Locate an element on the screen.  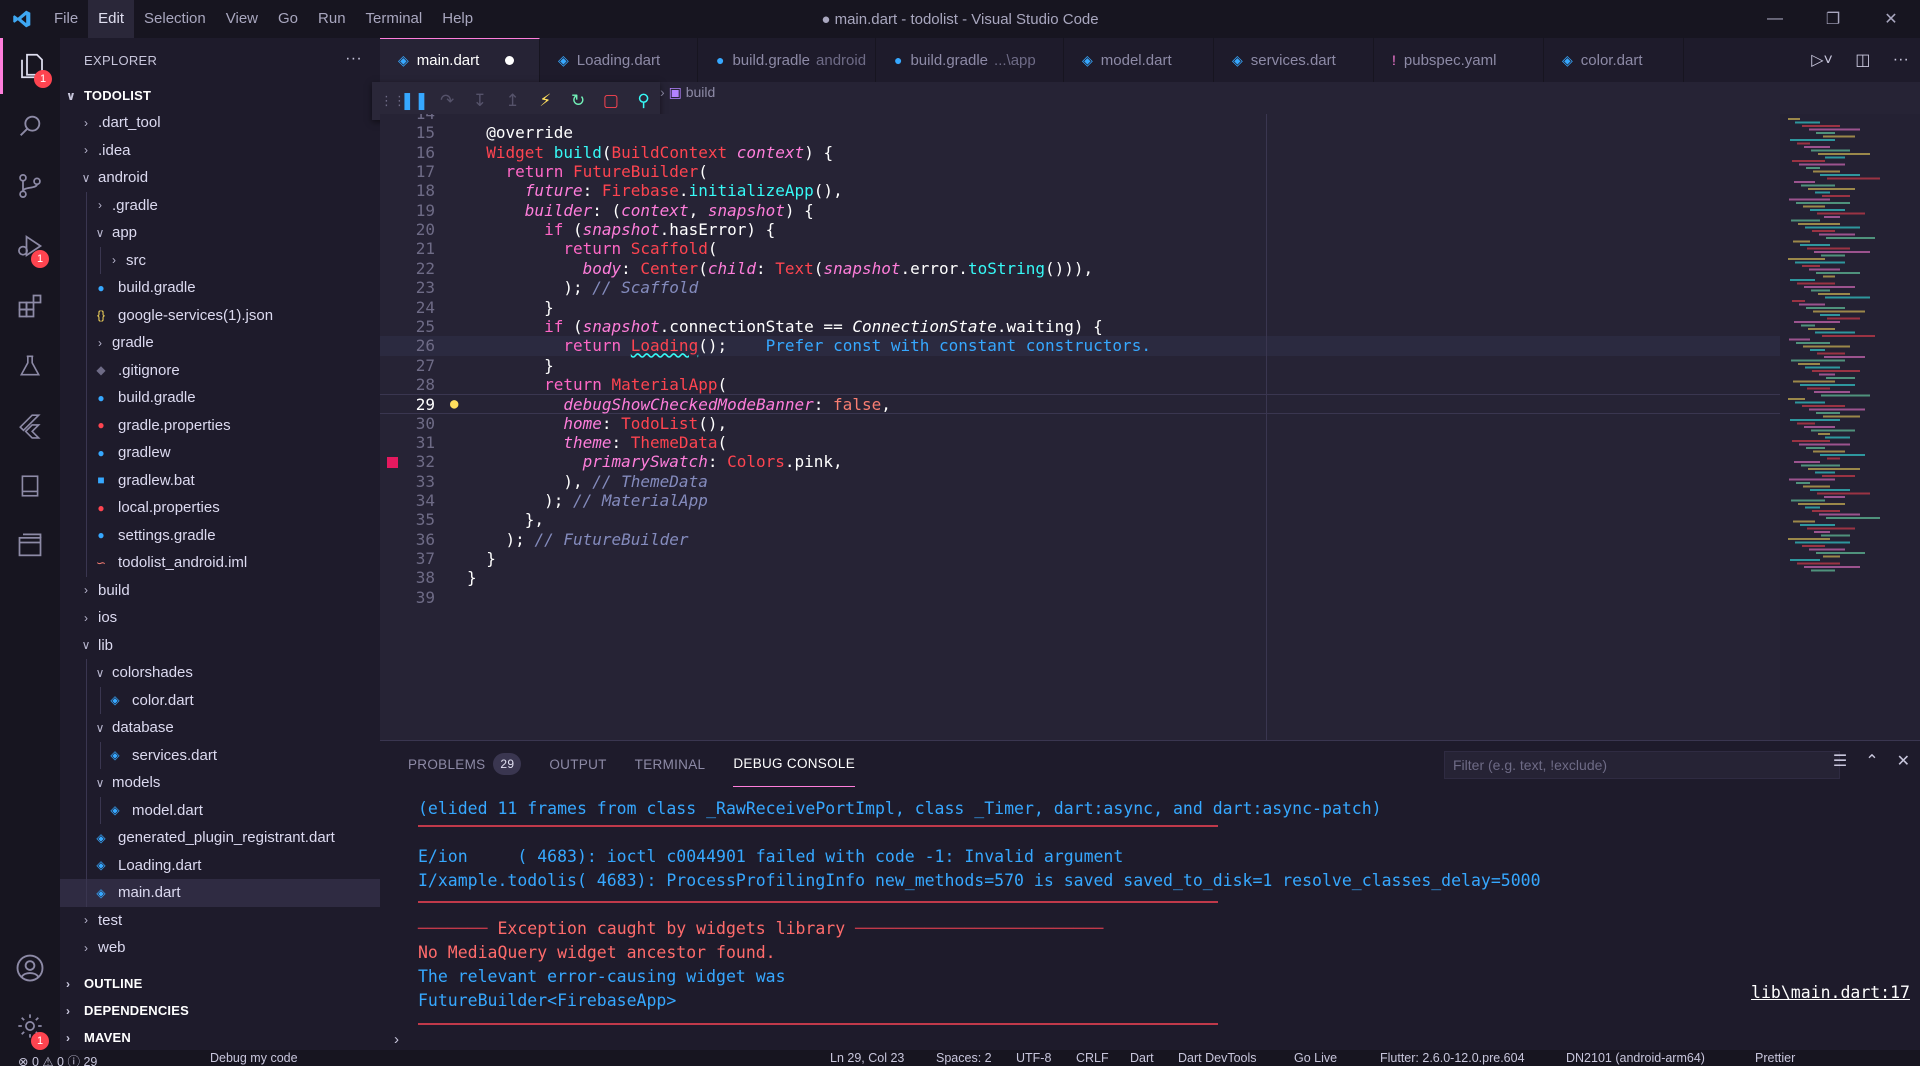
tab-build-gradle: ● build.gradle android is located at coordinates (787, 60).